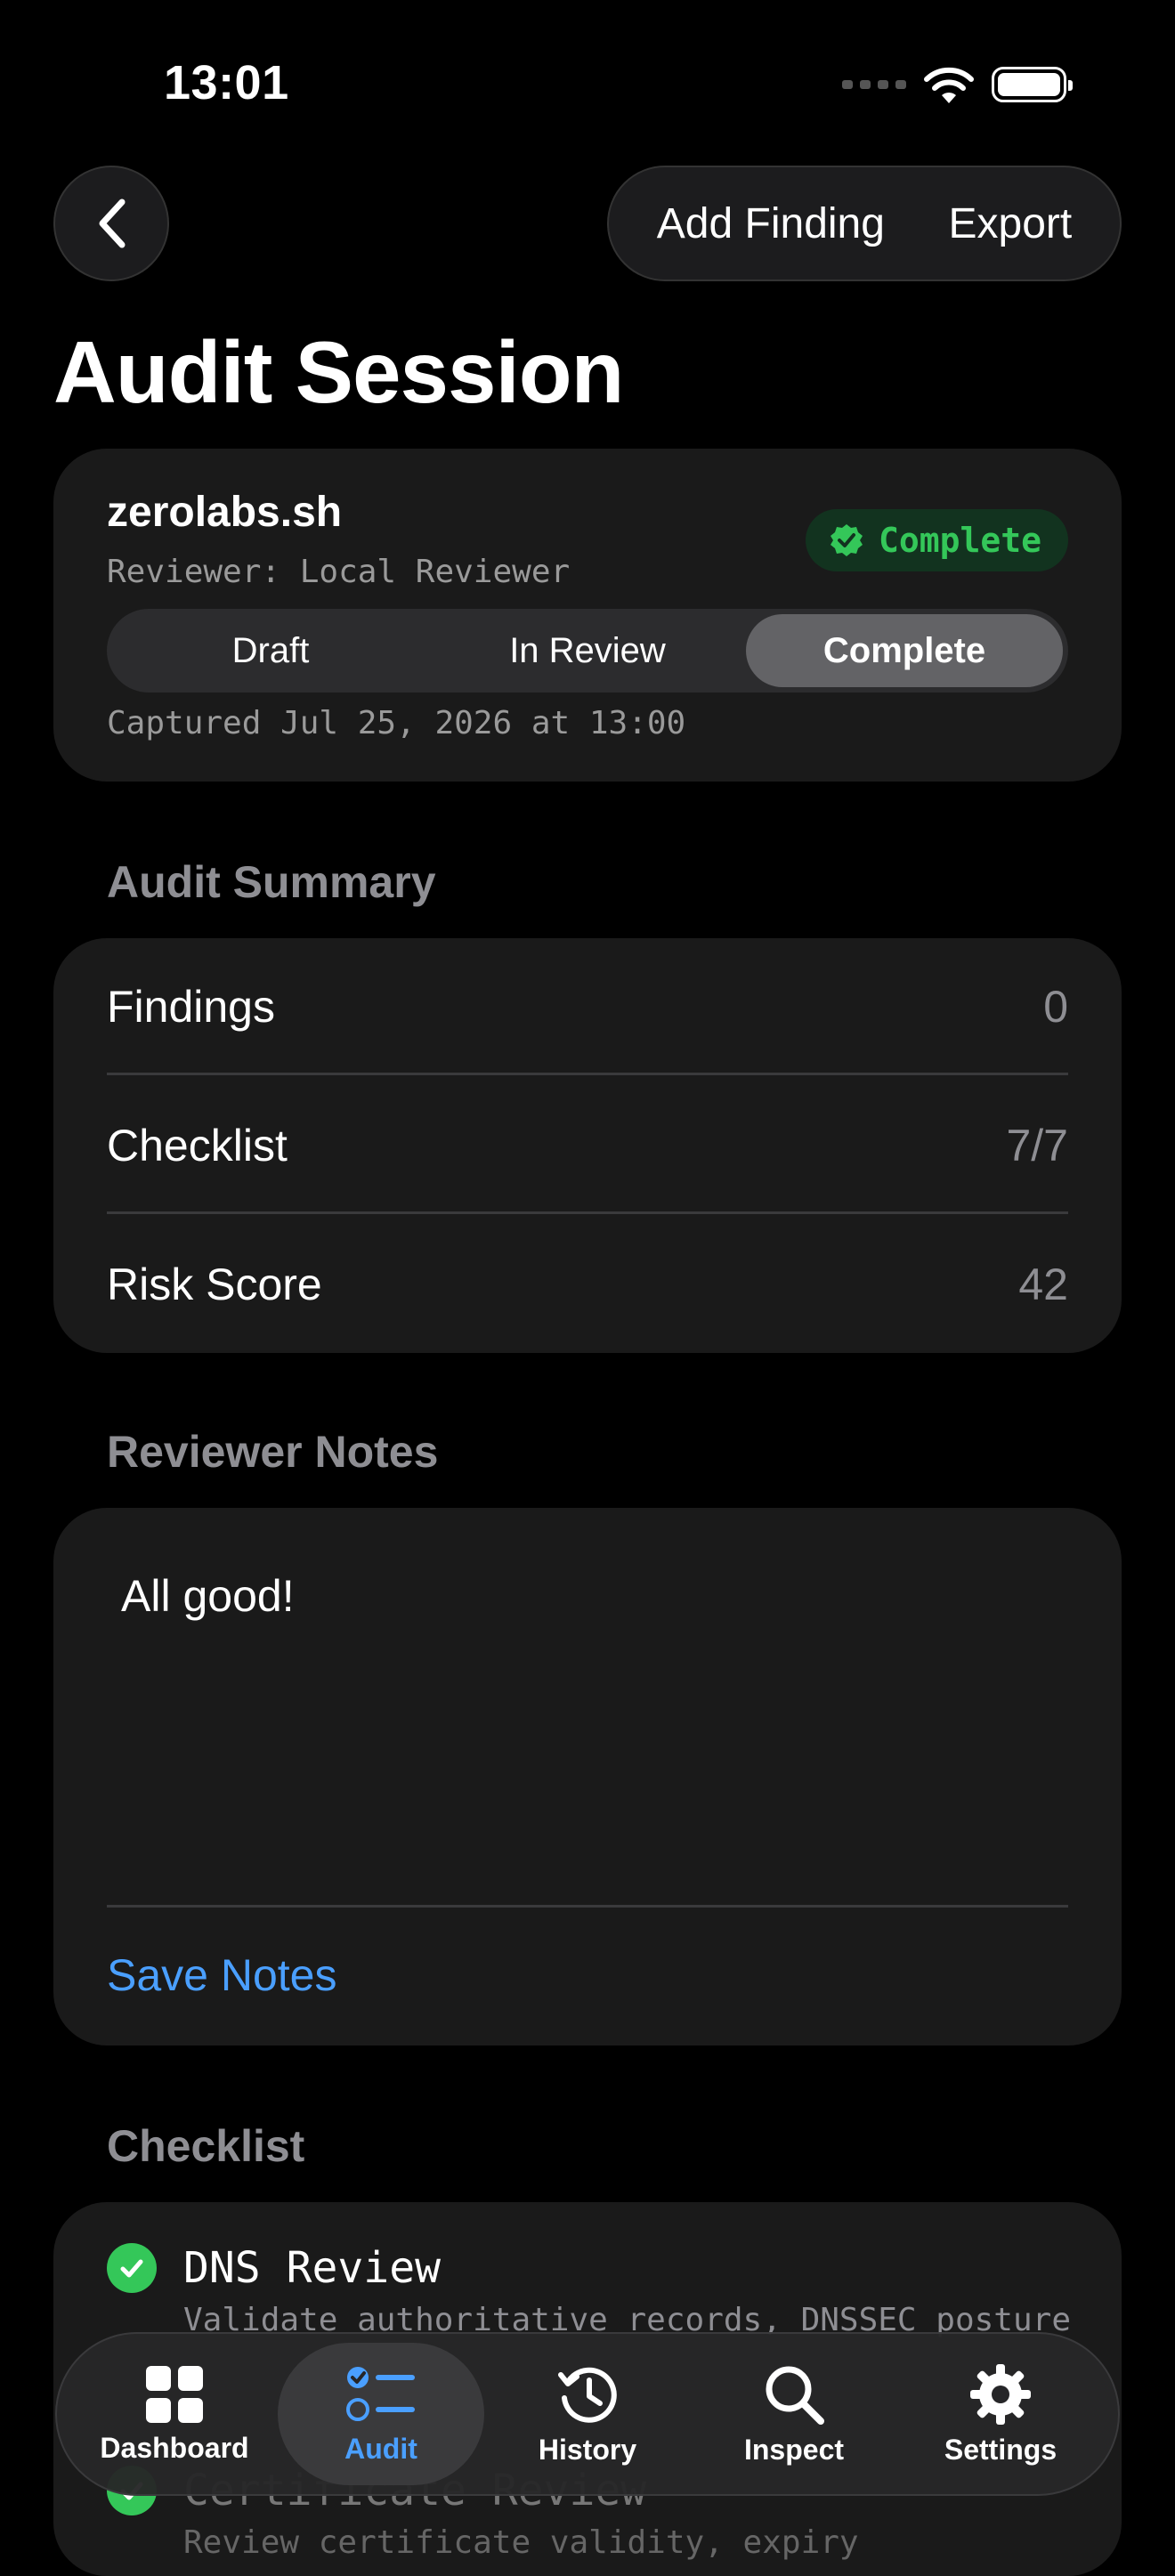 The height and width of the screenshot is (2576, 1175). I want to click on tab-label: Settings, so click(1001, 2449).